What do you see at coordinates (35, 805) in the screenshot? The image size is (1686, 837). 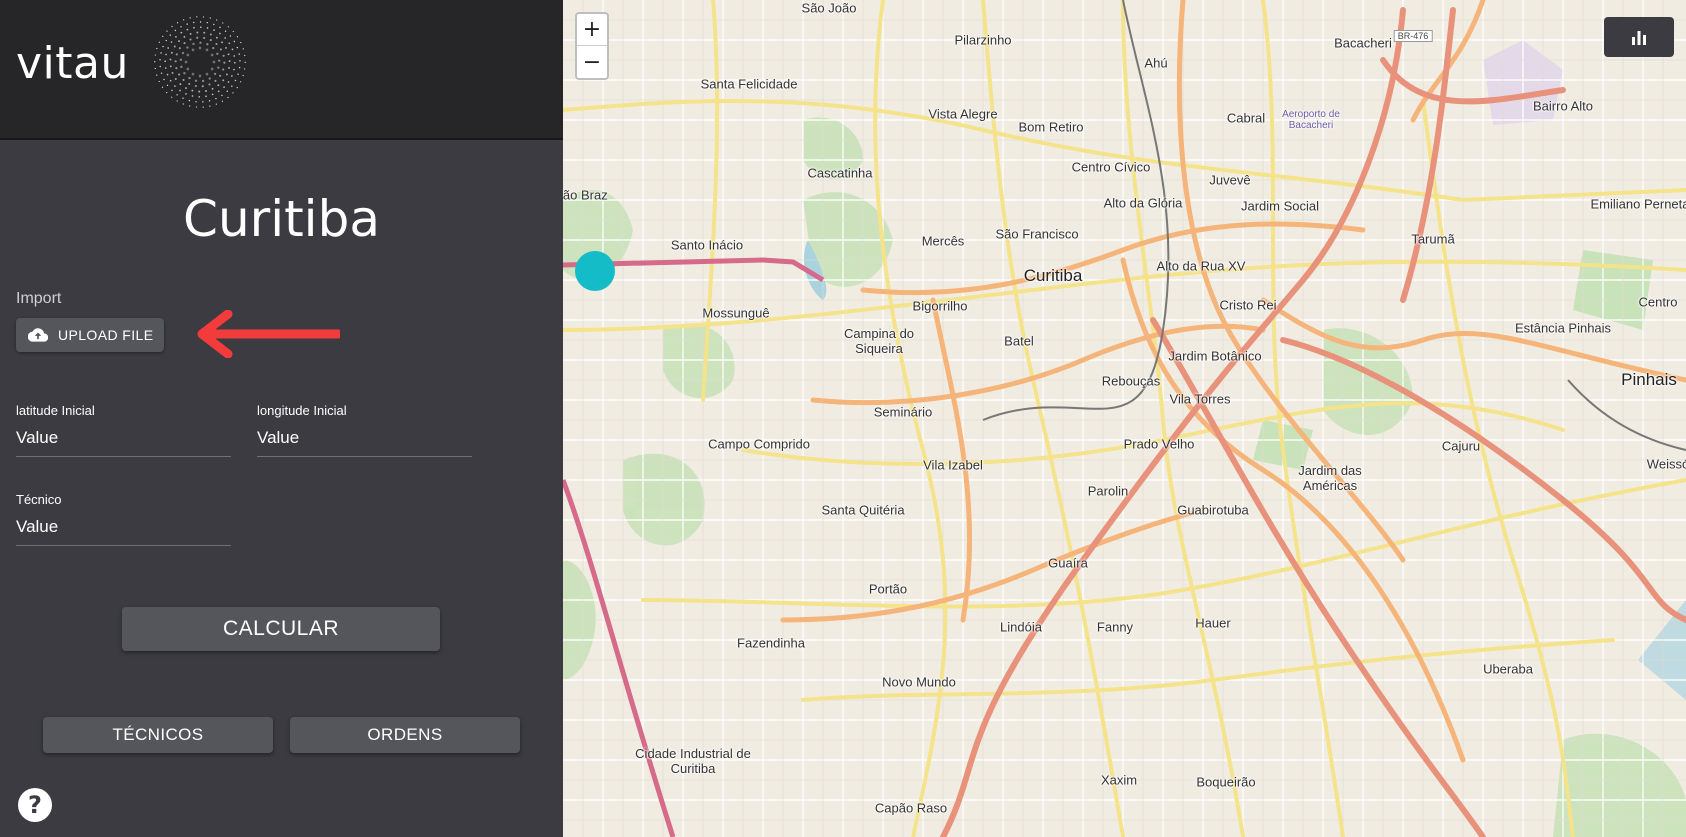 I see `help-icon: ?` at bounding box center [35, 805].